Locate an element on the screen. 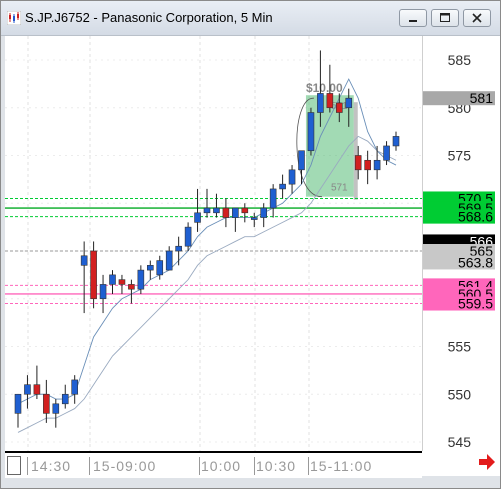 The width and height of the screenshot is (501, 489). close-button is located at coordinates (477, 18).